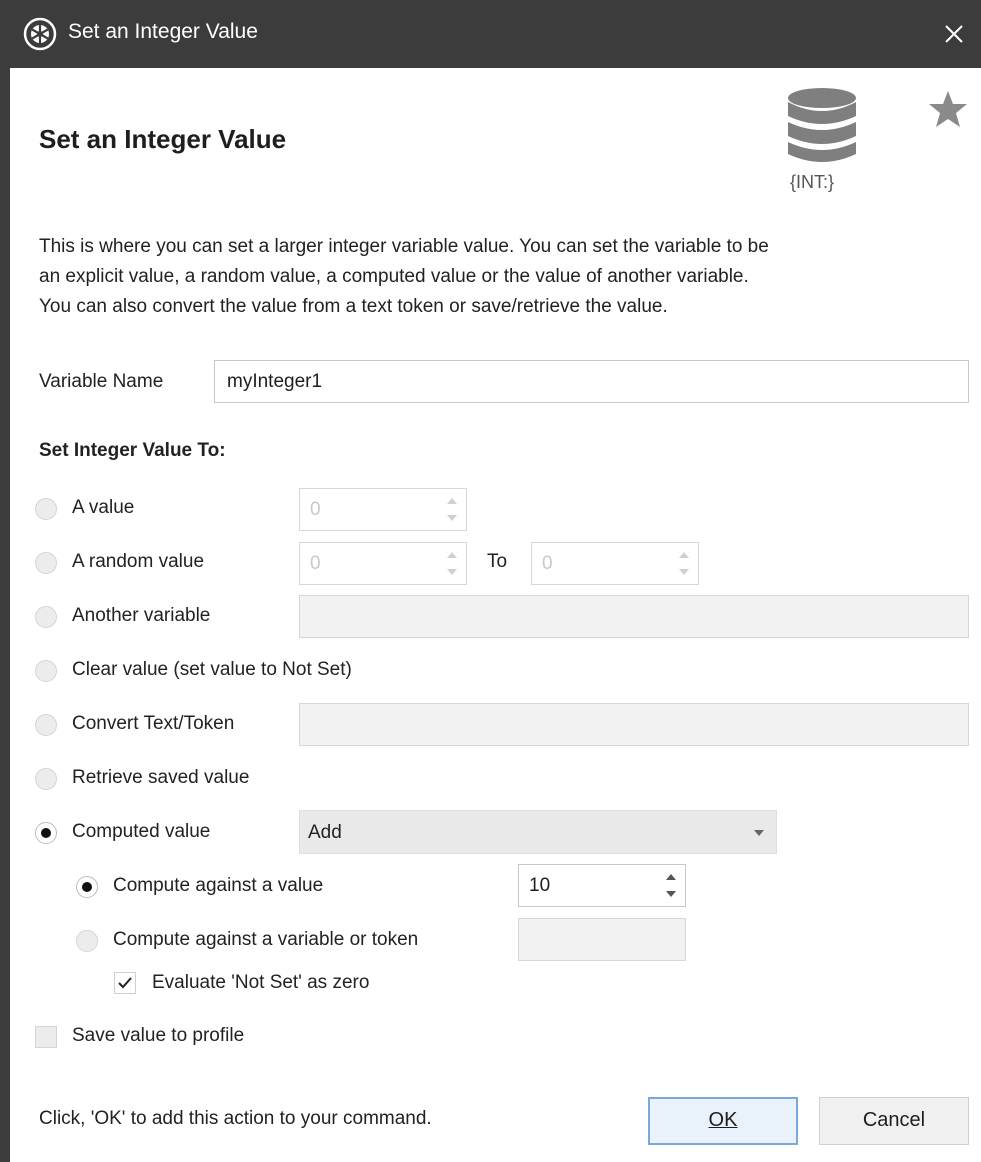  What do you see at coordinates (261, 982) in the screenshot?
I see `not-set-zero-label: Evaluate 'Not Set' as zero` at bounding box center [261, 982].